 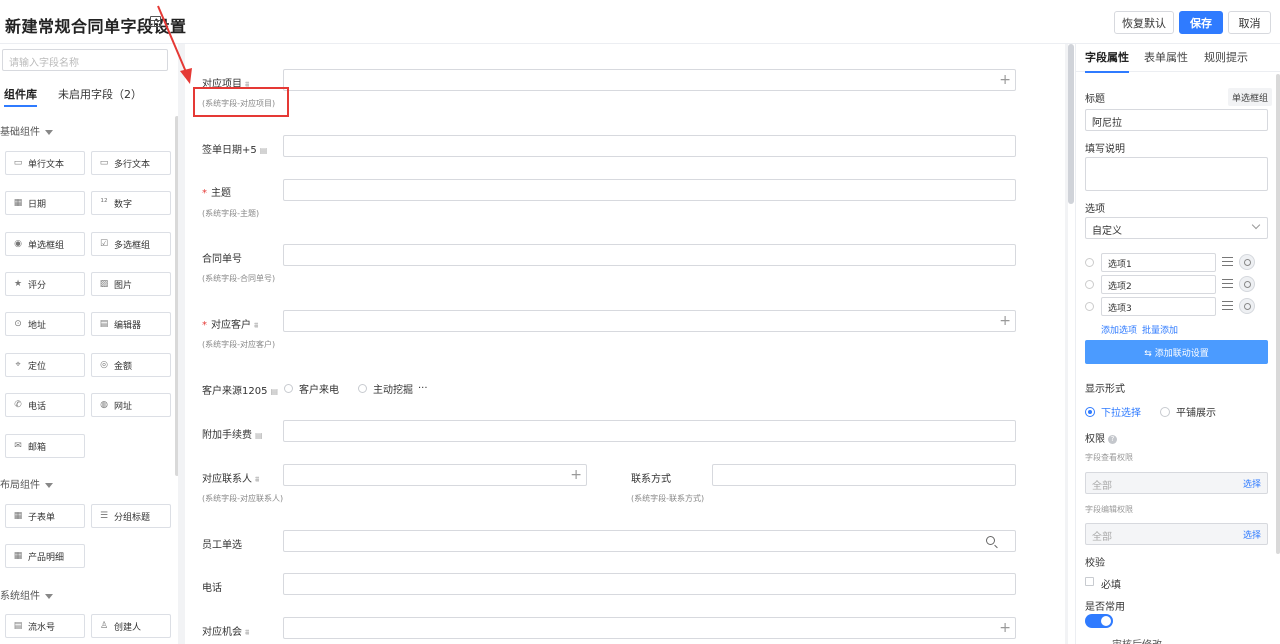 I want to click on options-mode-select: 自定义, so click(x=1176, y=228).